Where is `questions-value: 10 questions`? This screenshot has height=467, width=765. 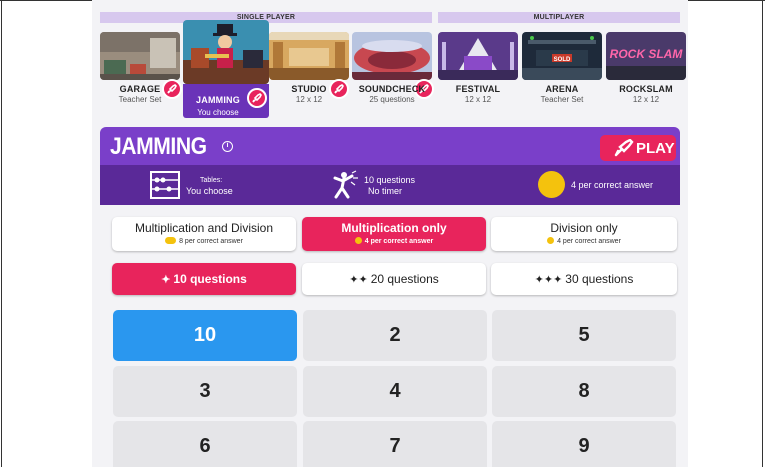 questions-value: 10 questions is located at coordinates (390, 180).